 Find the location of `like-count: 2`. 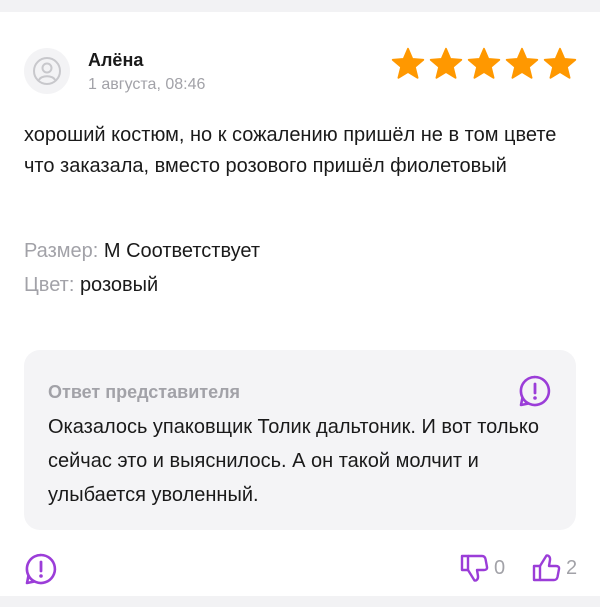

like-count: 2 is located at coordinates (572, 567).